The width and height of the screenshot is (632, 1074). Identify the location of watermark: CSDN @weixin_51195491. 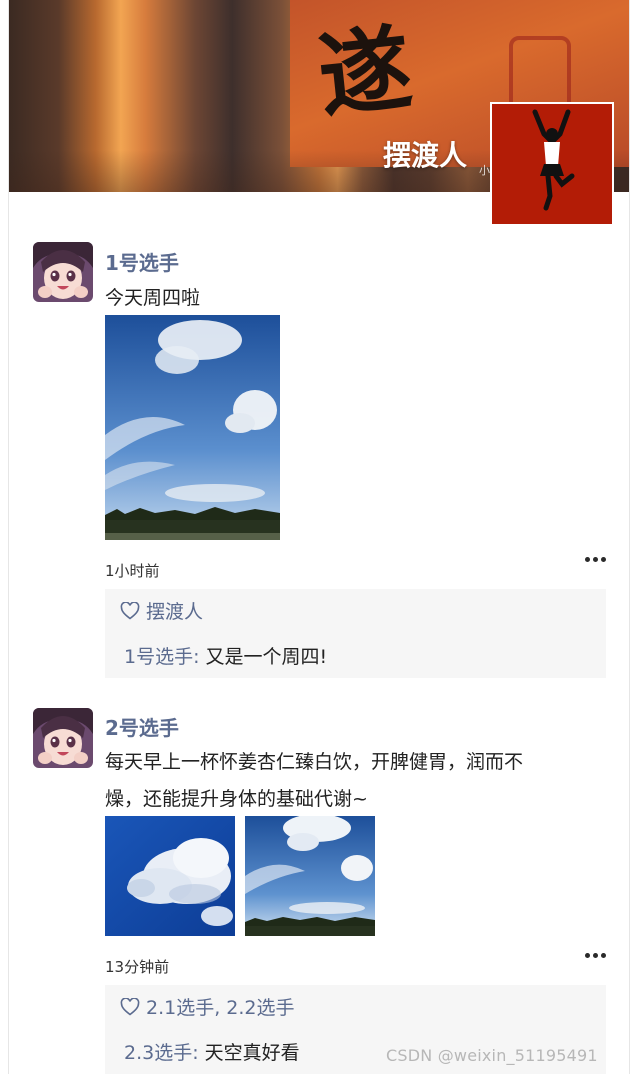
(492, 1055).